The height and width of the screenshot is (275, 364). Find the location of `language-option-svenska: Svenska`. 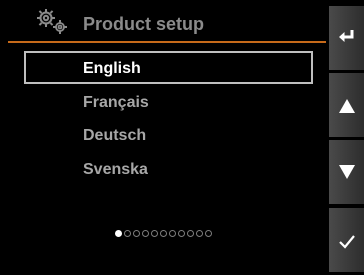

language-option-svenska: Svenska is located at coordinates (163, 171).